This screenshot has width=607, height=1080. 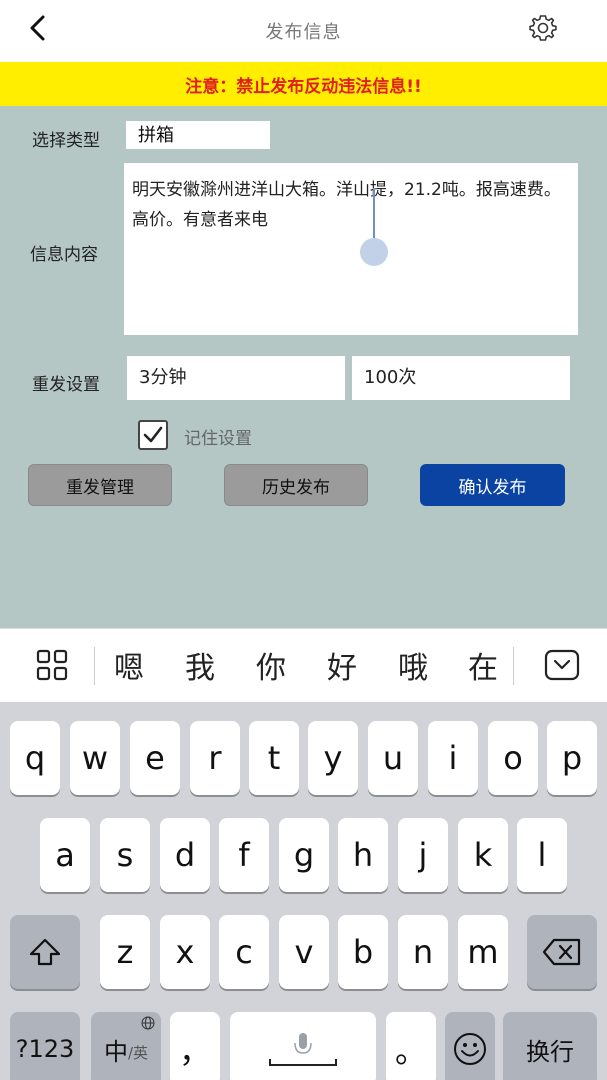 What do you see at coordinates (271, 665) in the screenshot?
I see `candidate-3: 你` at bounding box center [271, 665].